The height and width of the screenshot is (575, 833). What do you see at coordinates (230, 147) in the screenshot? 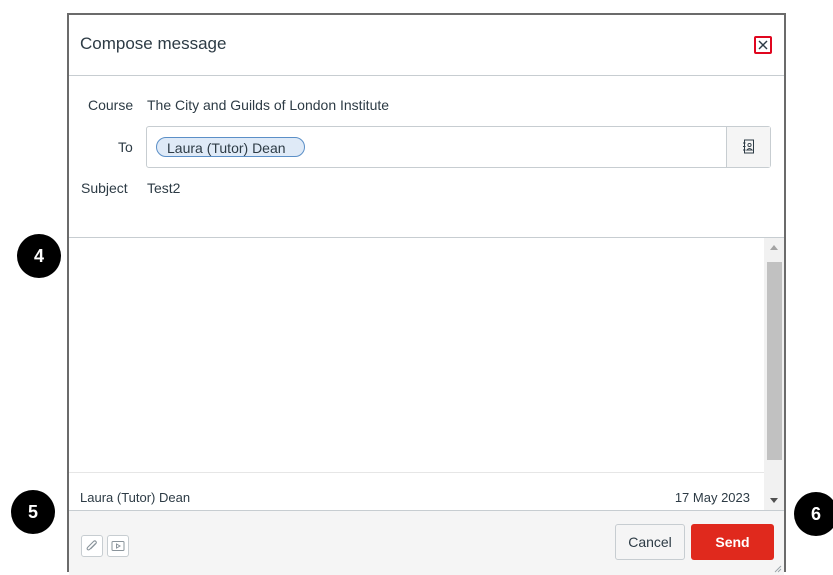
I see `recipient-chip: Laura (Tutor) Dean` at bounding box center [230, 147].